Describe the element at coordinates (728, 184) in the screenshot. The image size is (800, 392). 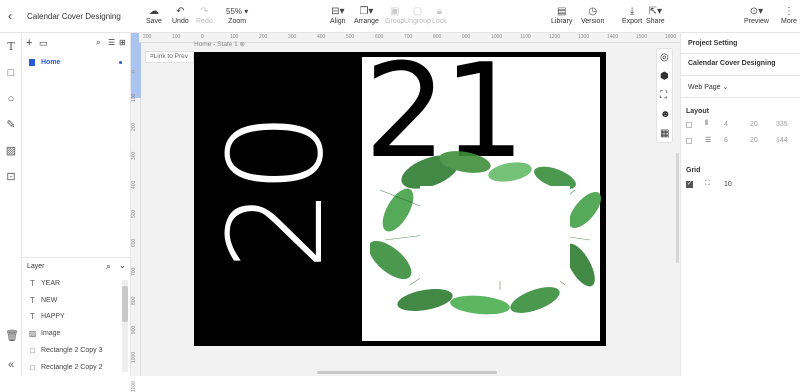
I see `grid-value: 10` at that location.